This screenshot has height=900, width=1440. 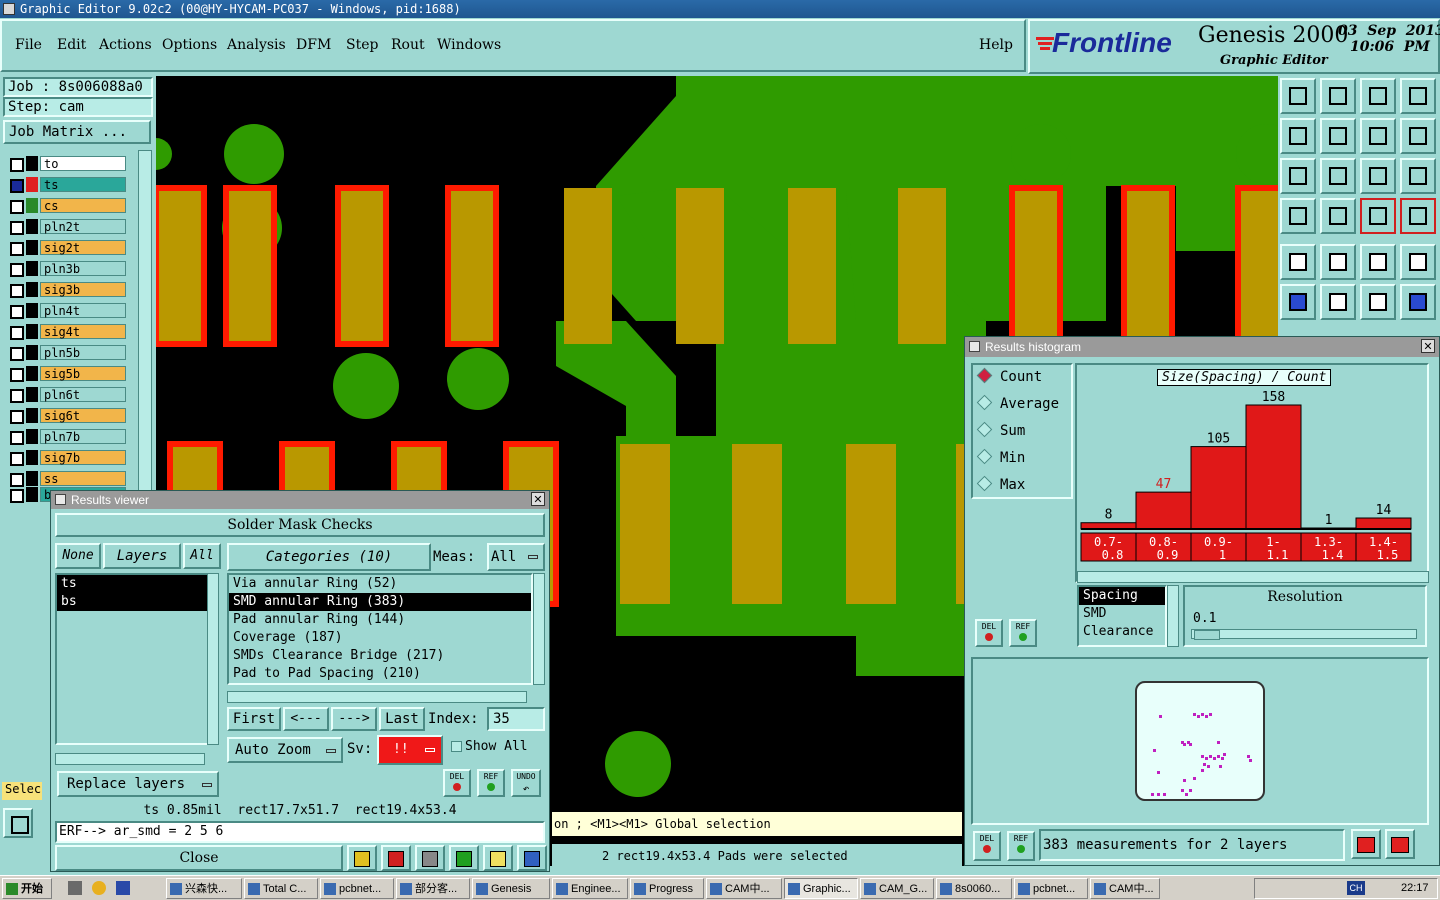 I want to click on category-item: Pad annular Ring (144), so click(x=380, y=620).